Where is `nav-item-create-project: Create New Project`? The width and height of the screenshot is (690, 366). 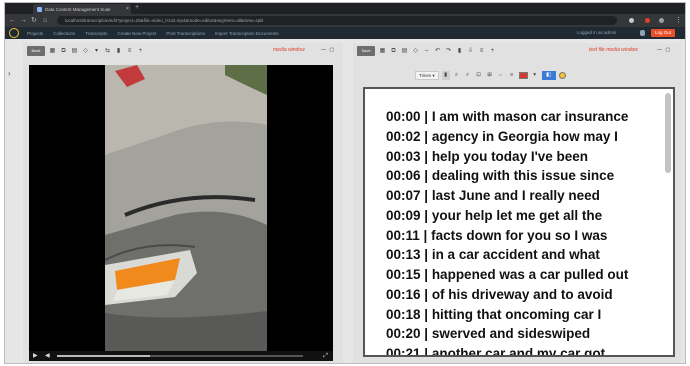
nav-item-create-project: Create New Project is located at coordinates (136, 33).